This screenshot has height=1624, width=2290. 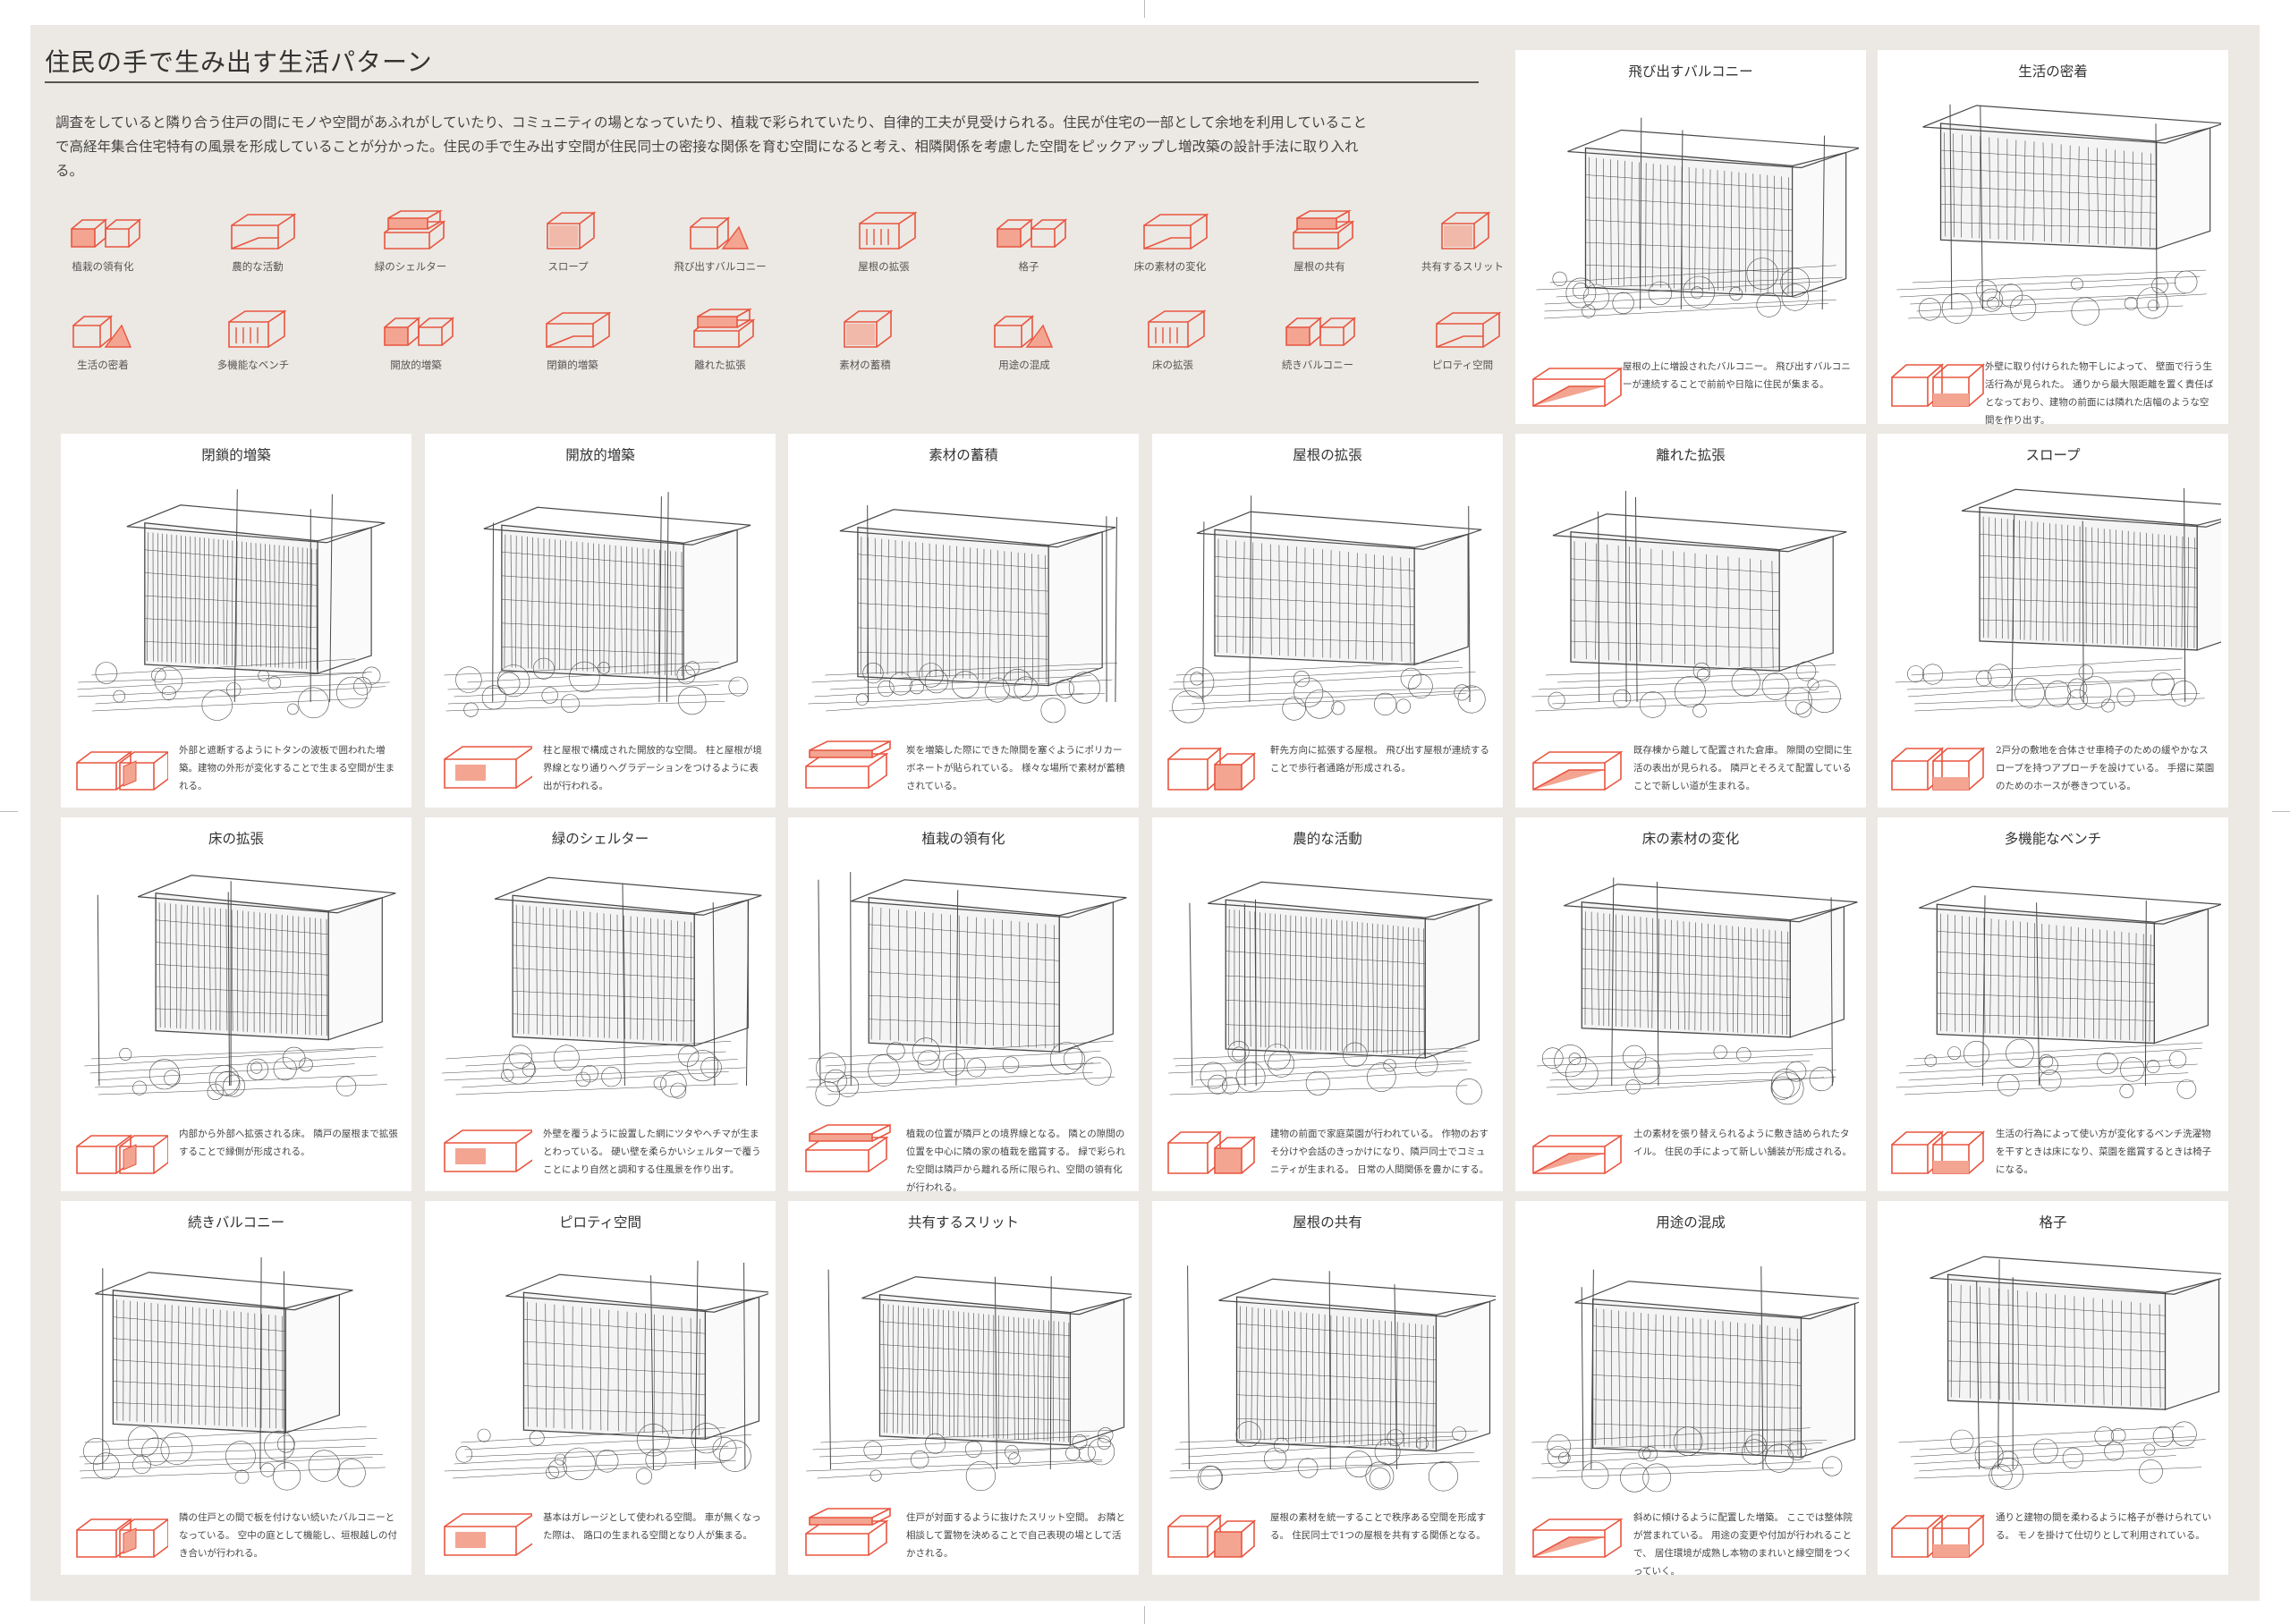 What do you see at coordinates (1690, 71) in the screenshot?
I see `card-title: 飛び出すバルコニー` at bounding box center [1690, 71].